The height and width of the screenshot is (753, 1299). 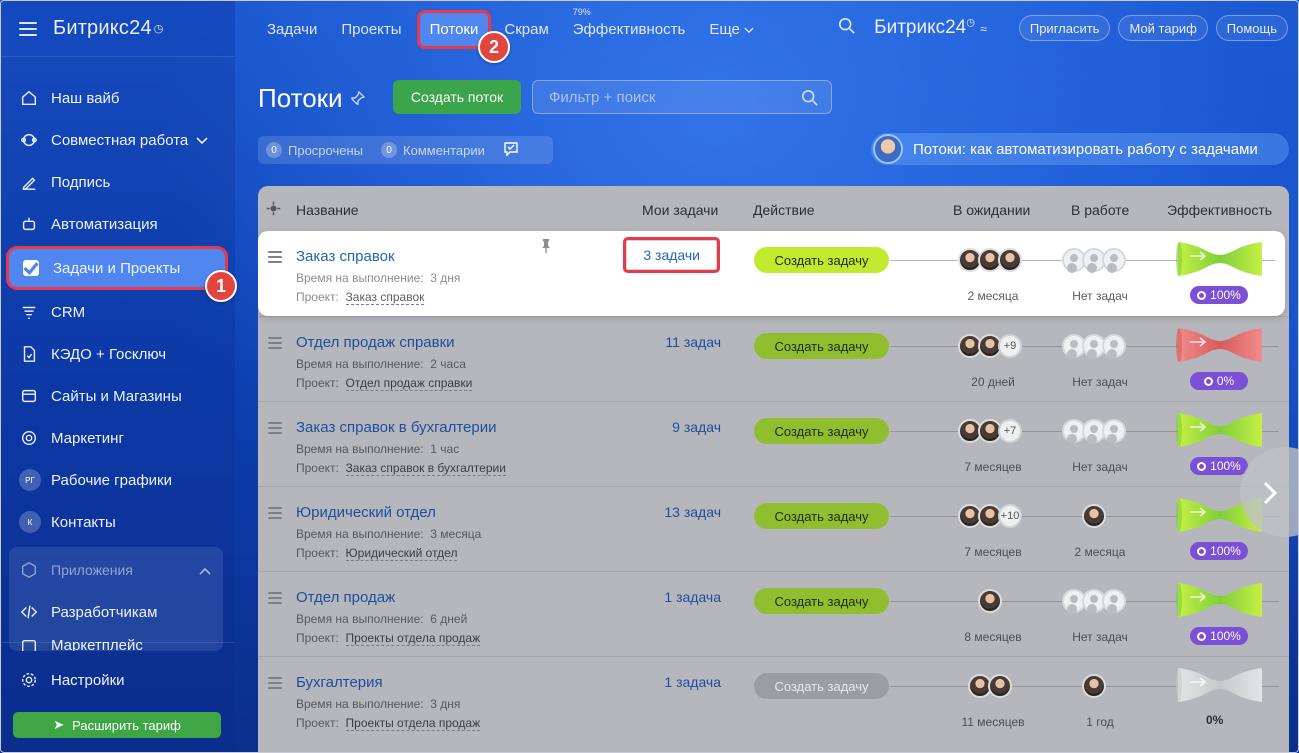 What do you see at coordinates (682, 97) in the screenshot?
I see `search-input: Фильтр + поиск` at bounding box center [682, 97].